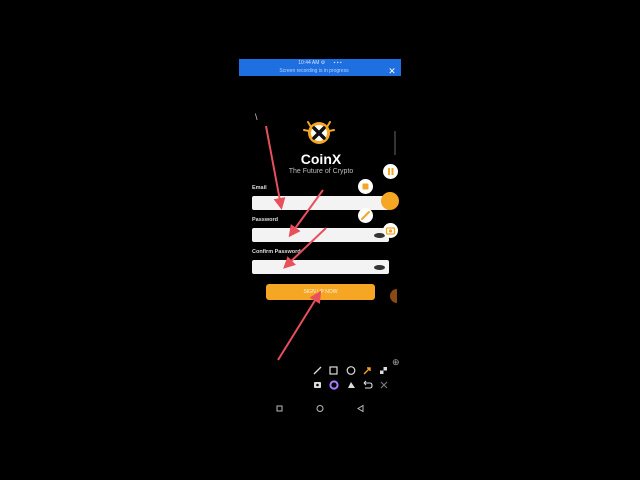 The width and height of the screenshot is (640, 480). Describe the element at coordinates (384, 385) in the screenshot. I see `close-icon` at that location.